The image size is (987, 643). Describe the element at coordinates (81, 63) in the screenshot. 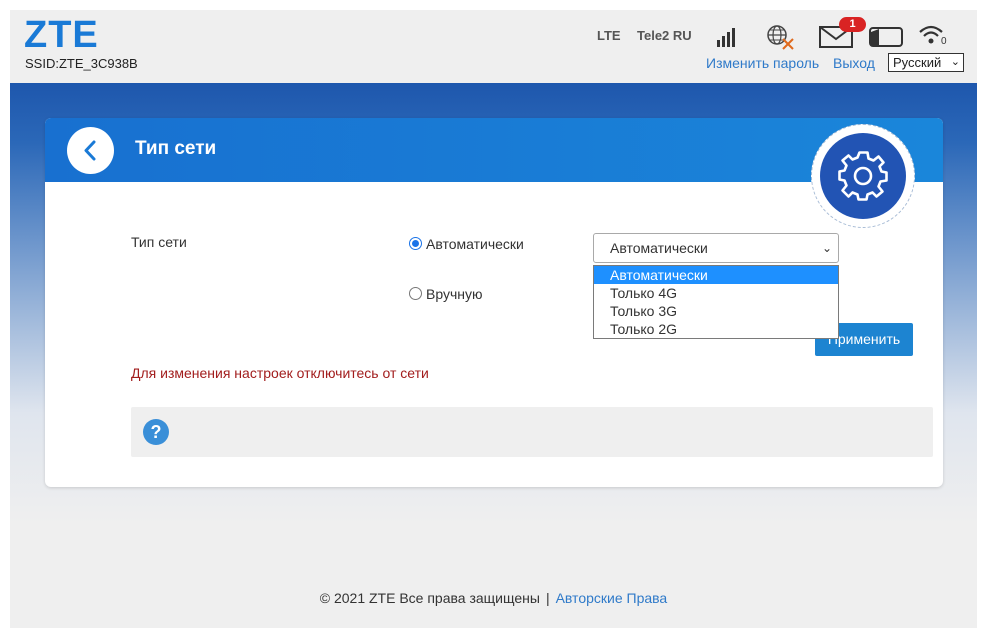

I see `ssid-label: SSID:ZTE_3C938B` at that location.